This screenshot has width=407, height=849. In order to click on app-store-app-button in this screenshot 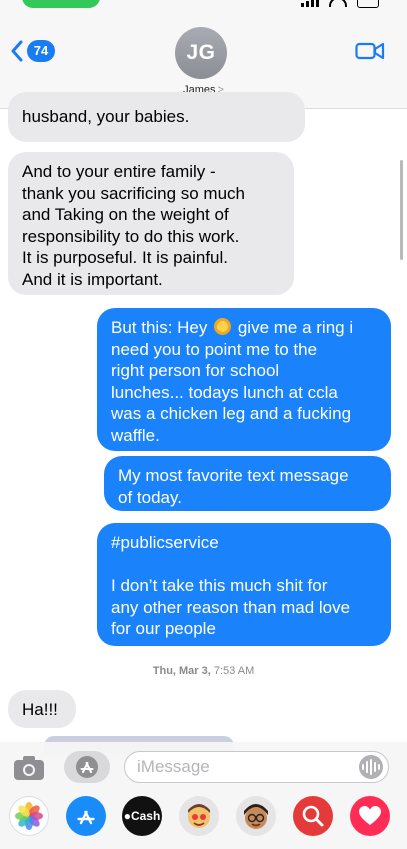, I will do `click(86, 816)`.